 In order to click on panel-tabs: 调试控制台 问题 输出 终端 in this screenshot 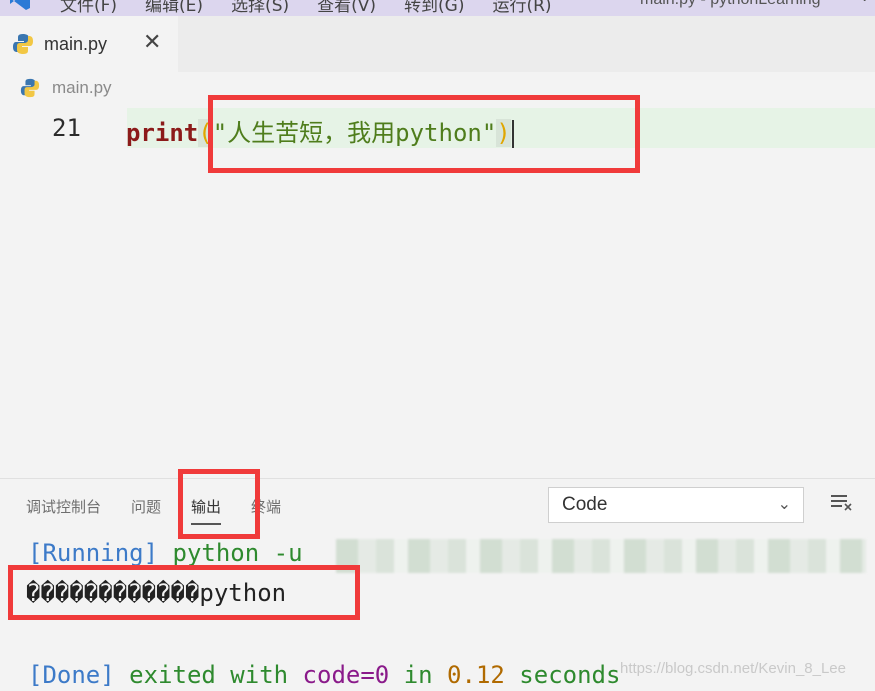, I will do `click(168, 510)`.